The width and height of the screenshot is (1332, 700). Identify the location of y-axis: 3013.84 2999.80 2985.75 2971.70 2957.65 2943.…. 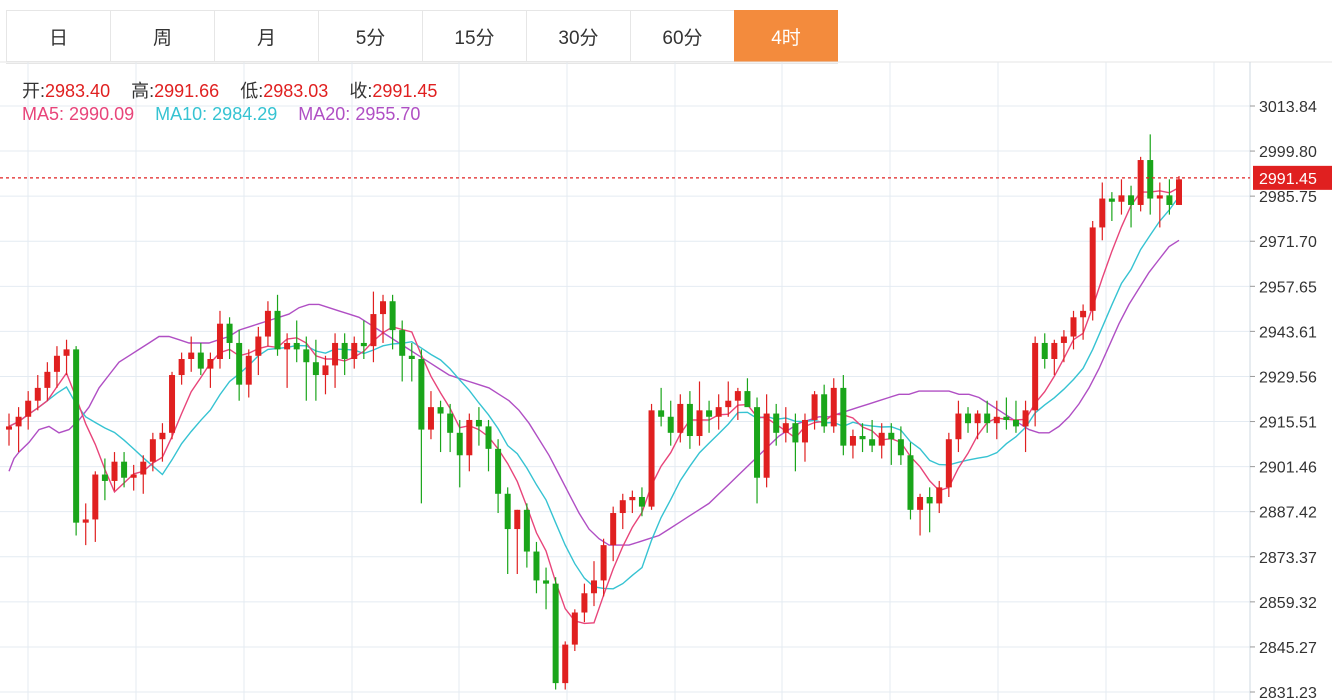
(1283, 381).